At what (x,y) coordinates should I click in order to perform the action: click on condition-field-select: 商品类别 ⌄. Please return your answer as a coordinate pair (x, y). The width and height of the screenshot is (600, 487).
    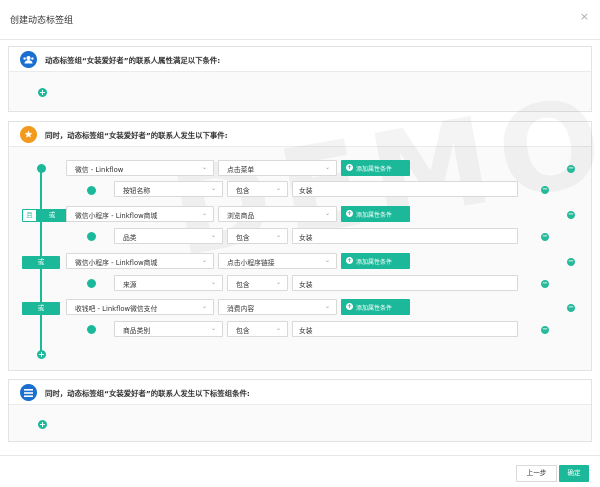
    Looking at the image, I should click on (168, 329).